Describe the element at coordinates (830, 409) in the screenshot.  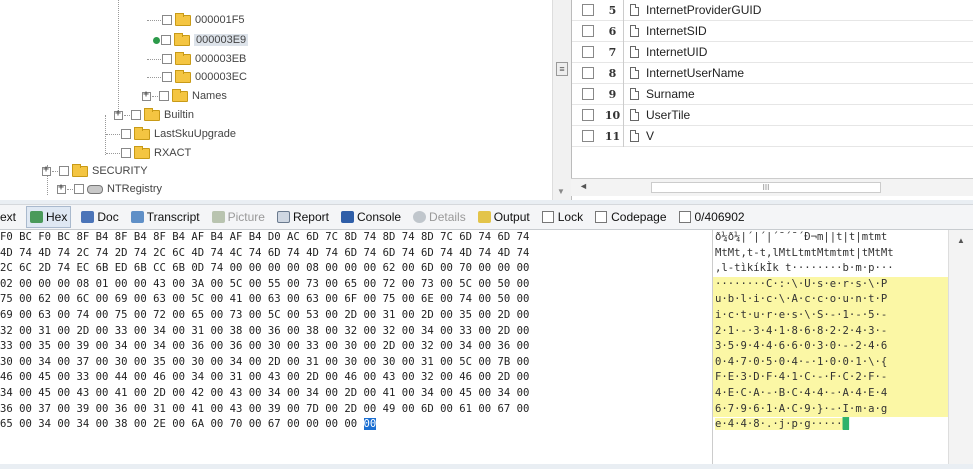
I see `ascii-line-highlighted: 6·7·9·6·1·A·C·9·}·-·I·m·a·g` at that location.